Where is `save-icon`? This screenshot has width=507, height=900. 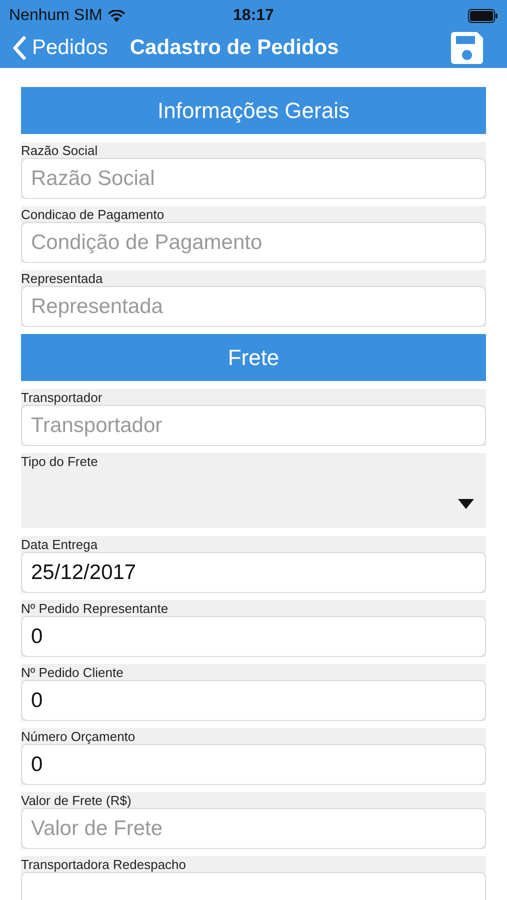
save-icon is located at coordinates (467, 48).